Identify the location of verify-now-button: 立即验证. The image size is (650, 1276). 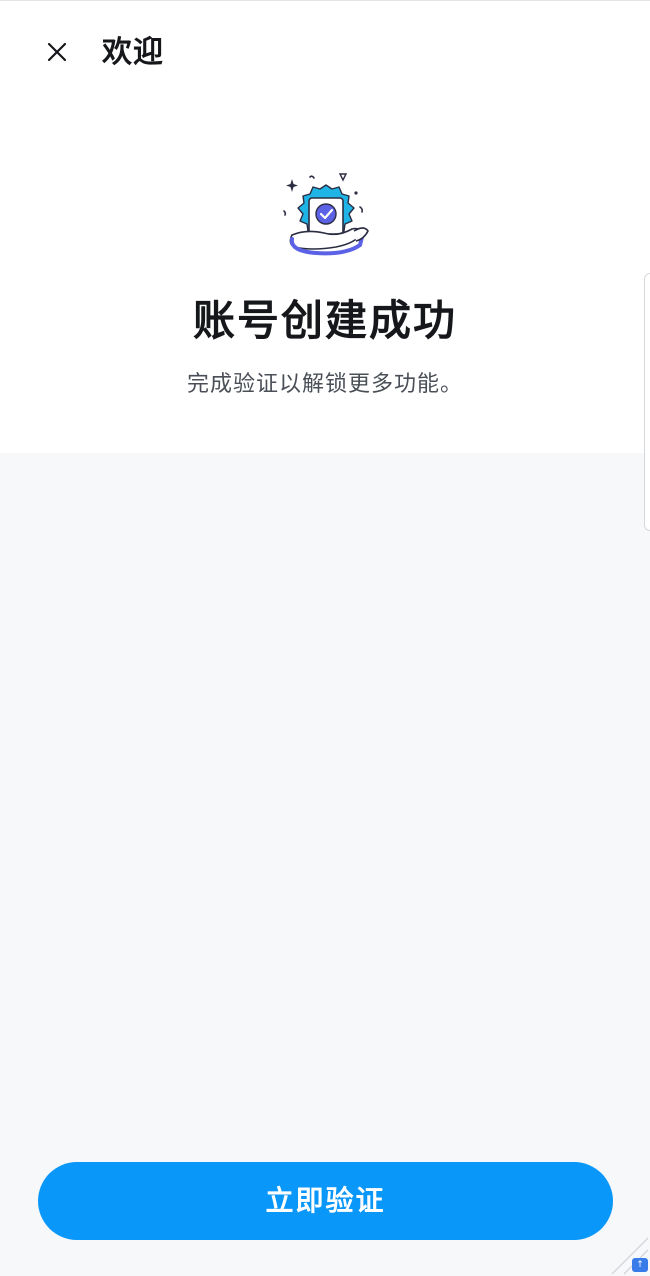
(325, 1201).